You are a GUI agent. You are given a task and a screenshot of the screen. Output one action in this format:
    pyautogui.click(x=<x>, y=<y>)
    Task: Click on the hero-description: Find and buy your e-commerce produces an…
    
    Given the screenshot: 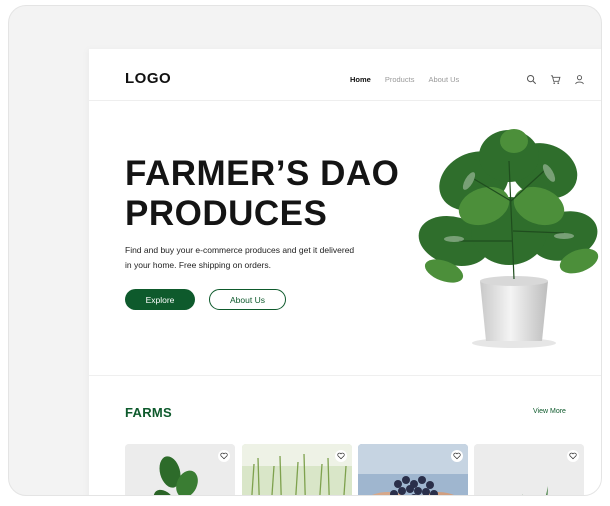 What is the action you would take?
    pyautogui.click(x=240, y=257)
    